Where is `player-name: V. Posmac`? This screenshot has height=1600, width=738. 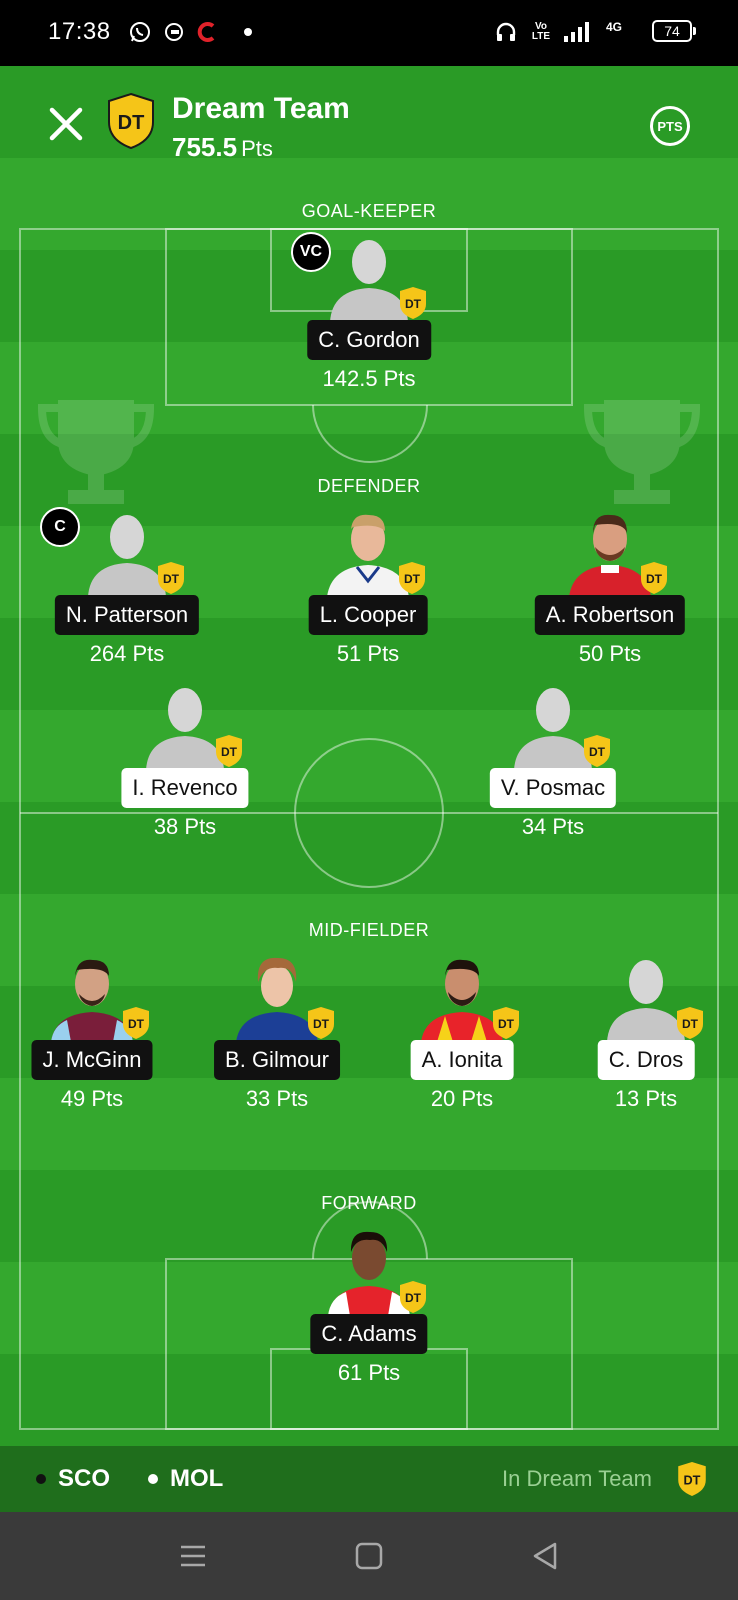 player-name: V. Posmac is located at coordinates (553, 788).